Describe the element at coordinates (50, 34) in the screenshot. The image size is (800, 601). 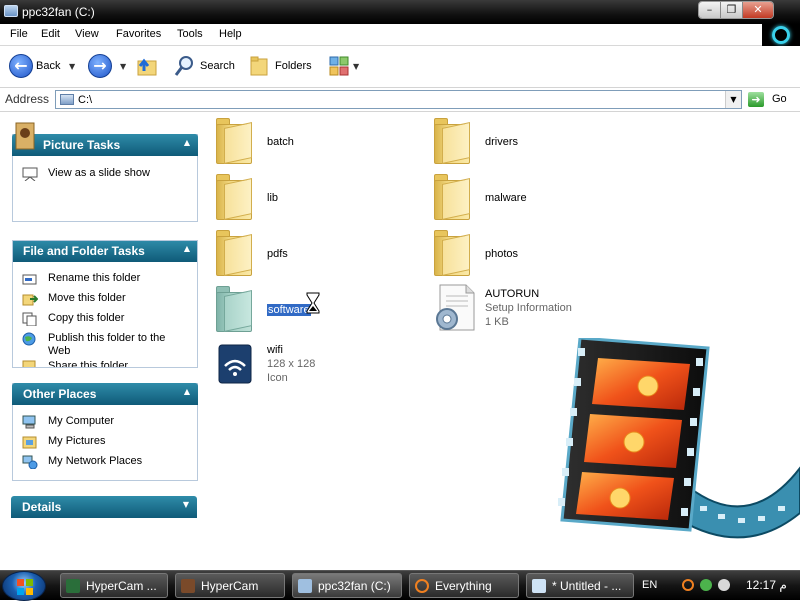
I see `menu-edit: Edit` at that location.